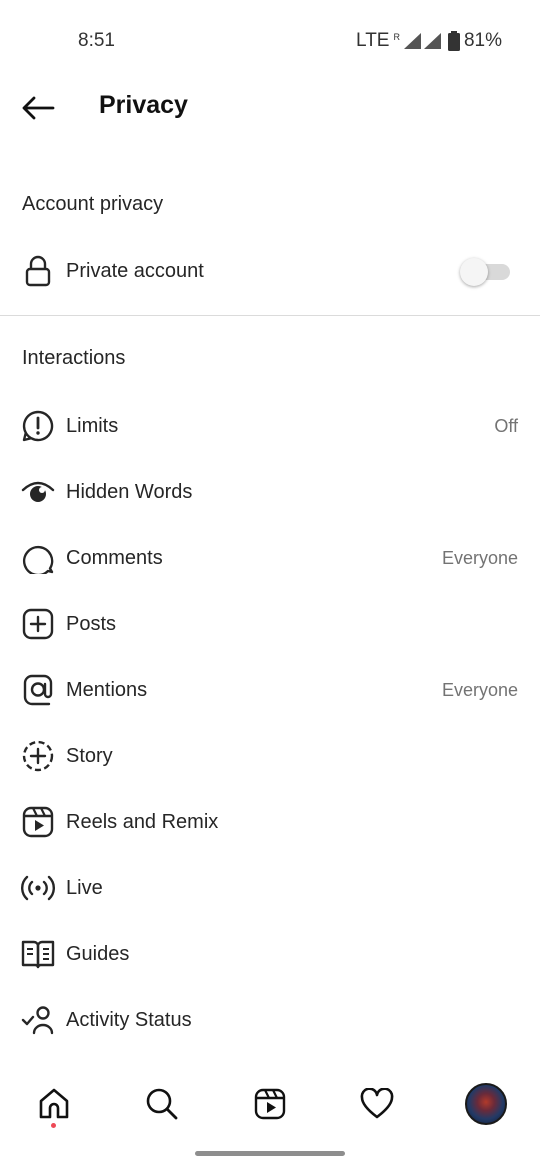 The height and width of the screenshot is (1170, 540). I want to click on row-mentions: Mentions Everyone, so click(270, 690).